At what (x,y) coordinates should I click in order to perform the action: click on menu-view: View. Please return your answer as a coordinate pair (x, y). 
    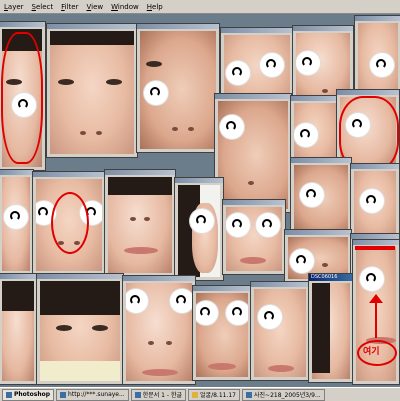
    Looking at the image, I should click on (95, 7).